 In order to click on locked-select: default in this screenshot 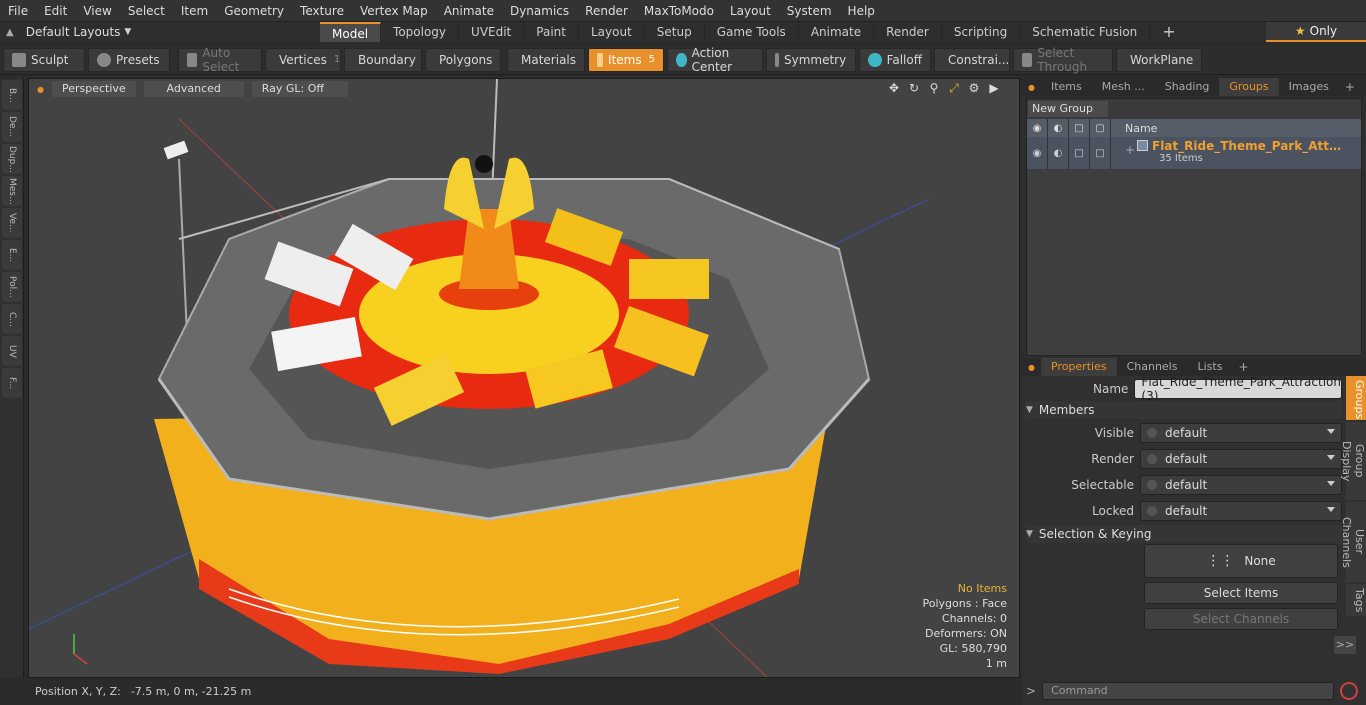, I will do `click(1241, 511)`.